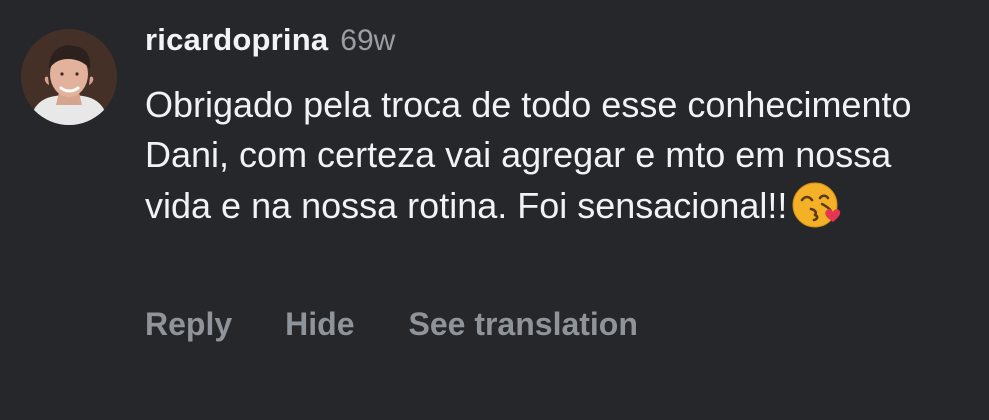  I want to click on timestamp: 69w, so click(368, 40).